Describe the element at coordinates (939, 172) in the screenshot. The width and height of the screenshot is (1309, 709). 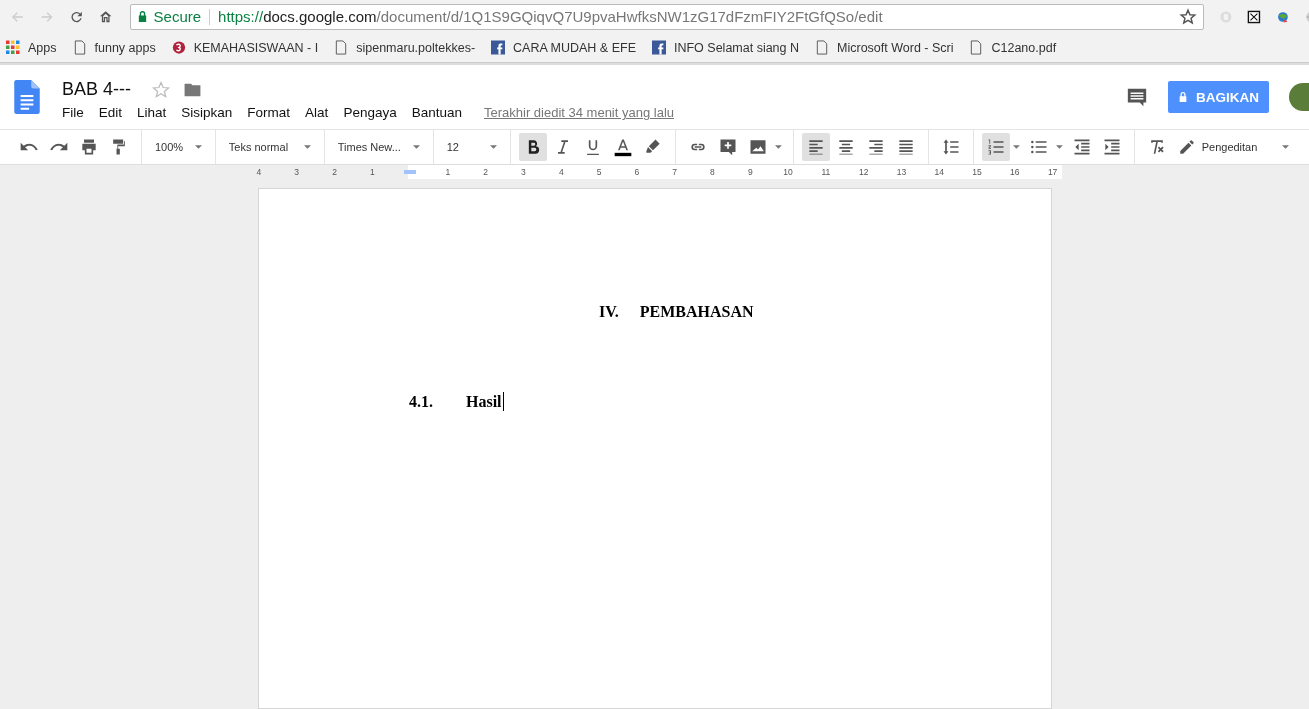
I see `ruler-number: 14` at that location.